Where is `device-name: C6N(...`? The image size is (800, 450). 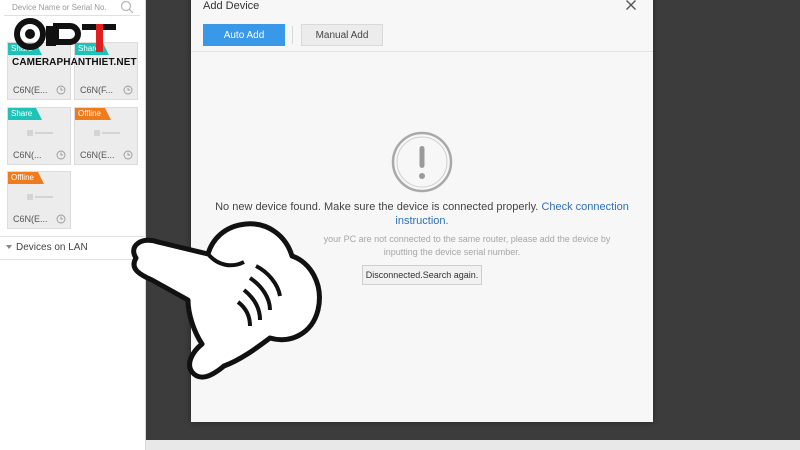 device-name: C6N(... is located at coordinates (27, 155).